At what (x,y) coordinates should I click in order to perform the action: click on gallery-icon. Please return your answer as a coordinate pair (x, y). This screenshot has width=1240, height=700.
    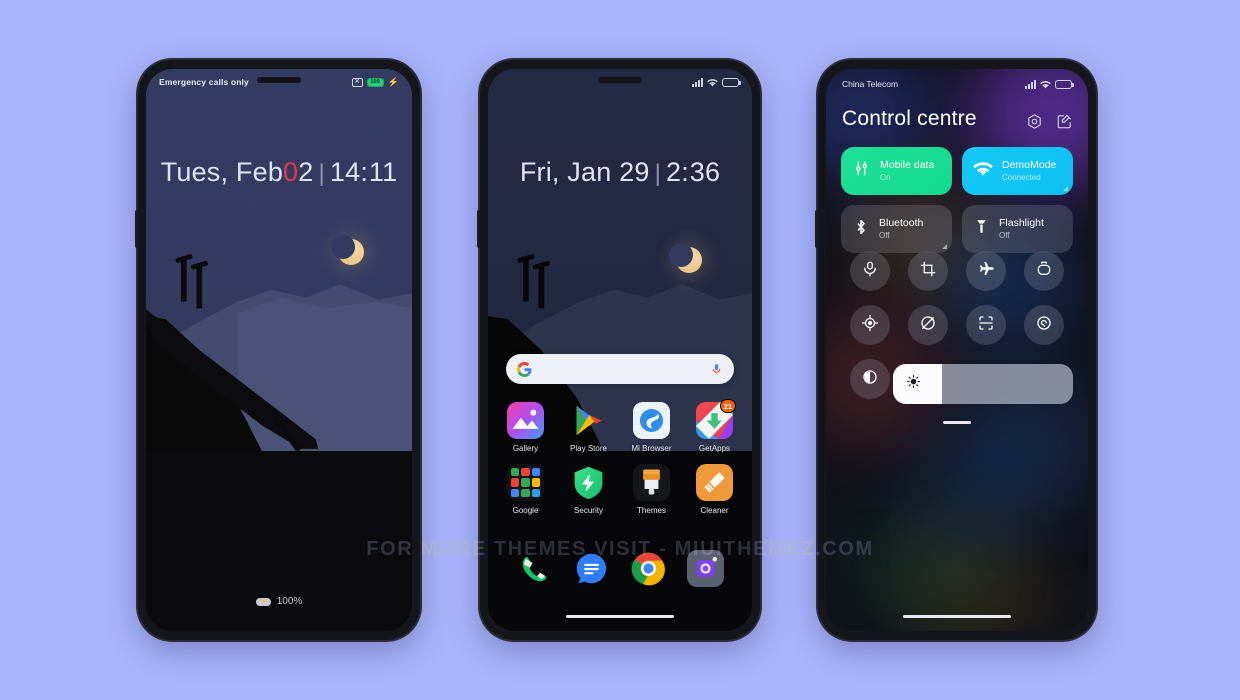
    Looking at the image, I should click on (525, 420).